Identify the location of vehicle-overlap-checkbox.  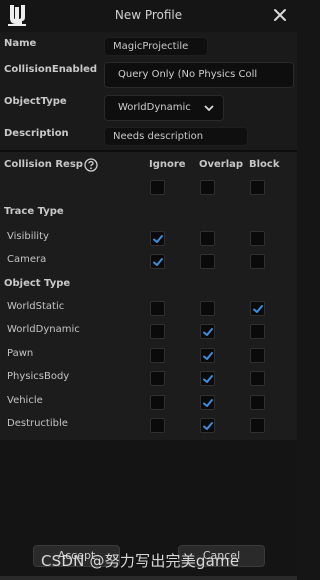
(207, 402).